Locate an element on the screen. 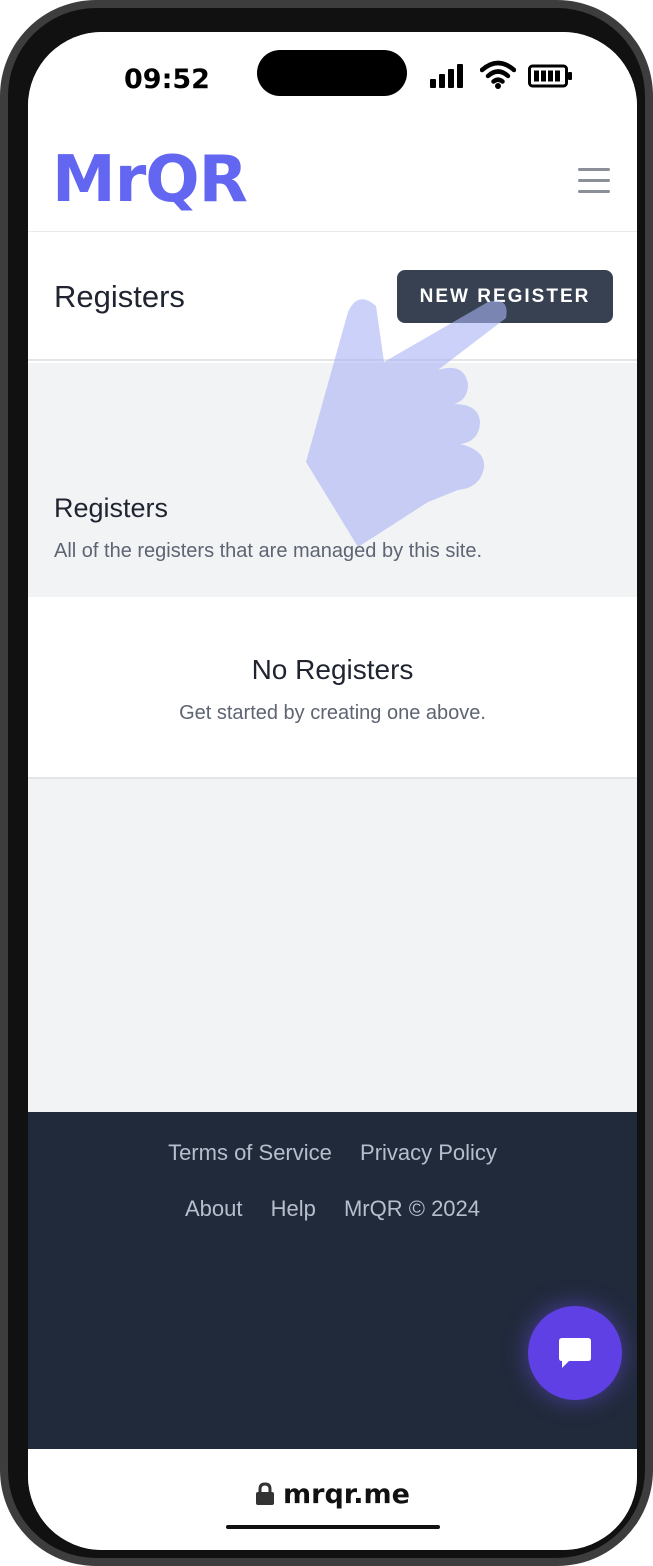  battery-icon is located at coordinates (550, 76).